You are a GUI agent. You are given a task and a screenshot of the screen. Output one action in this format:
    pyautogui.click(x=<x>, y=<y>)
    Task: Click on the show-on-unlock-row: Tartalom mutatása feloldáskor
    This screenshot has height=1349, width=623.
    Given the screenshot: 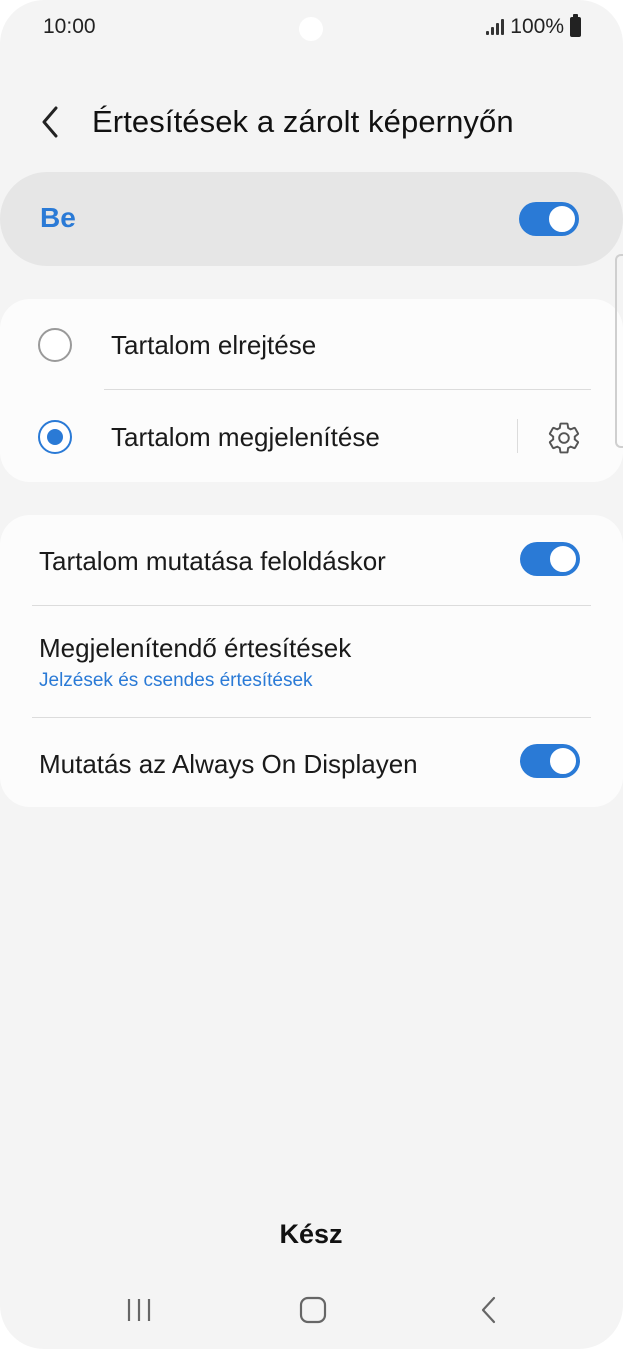 What is the action you would take?
    pyautogui.click(x=311, y=560)
    